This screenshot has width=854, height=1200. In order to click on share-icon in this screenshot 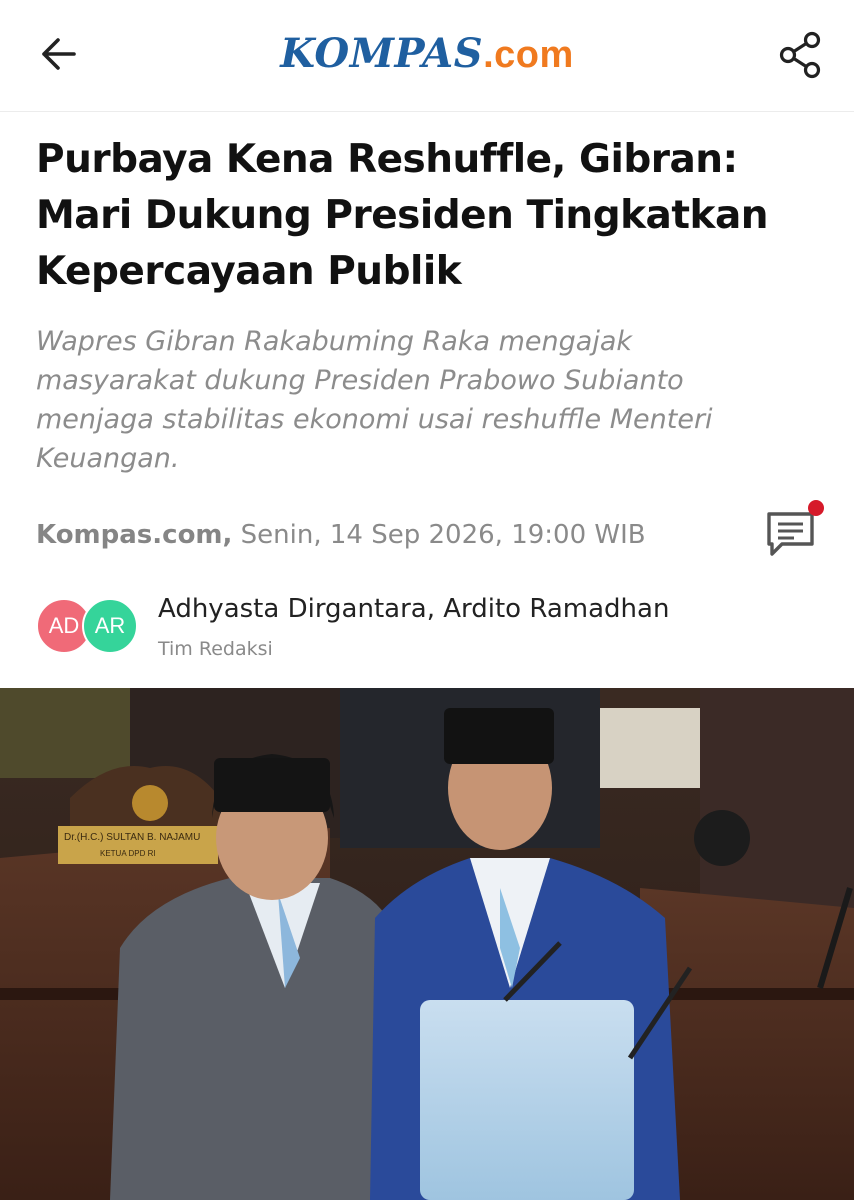, I will do `click(800, 55)`.